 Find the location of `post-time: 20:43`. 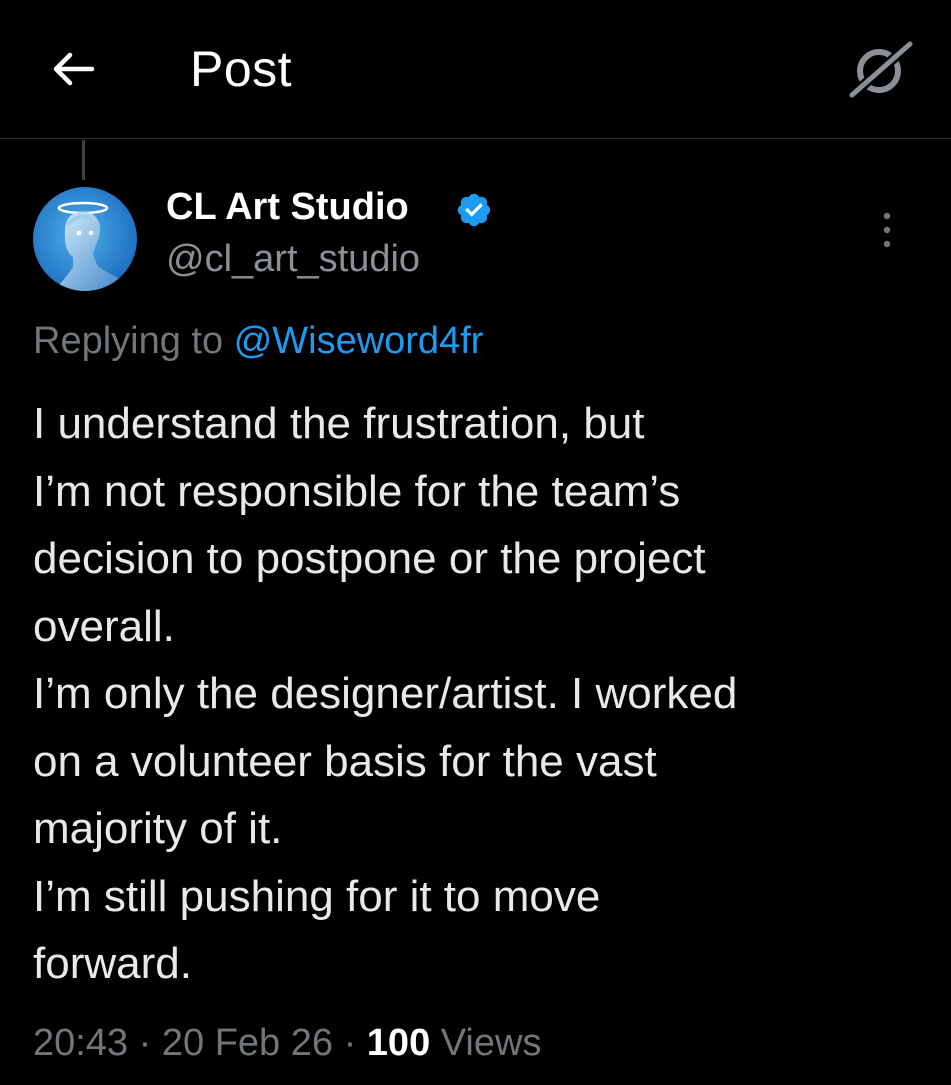

post-time: 20:43 is located at coordinates (80, 1043).